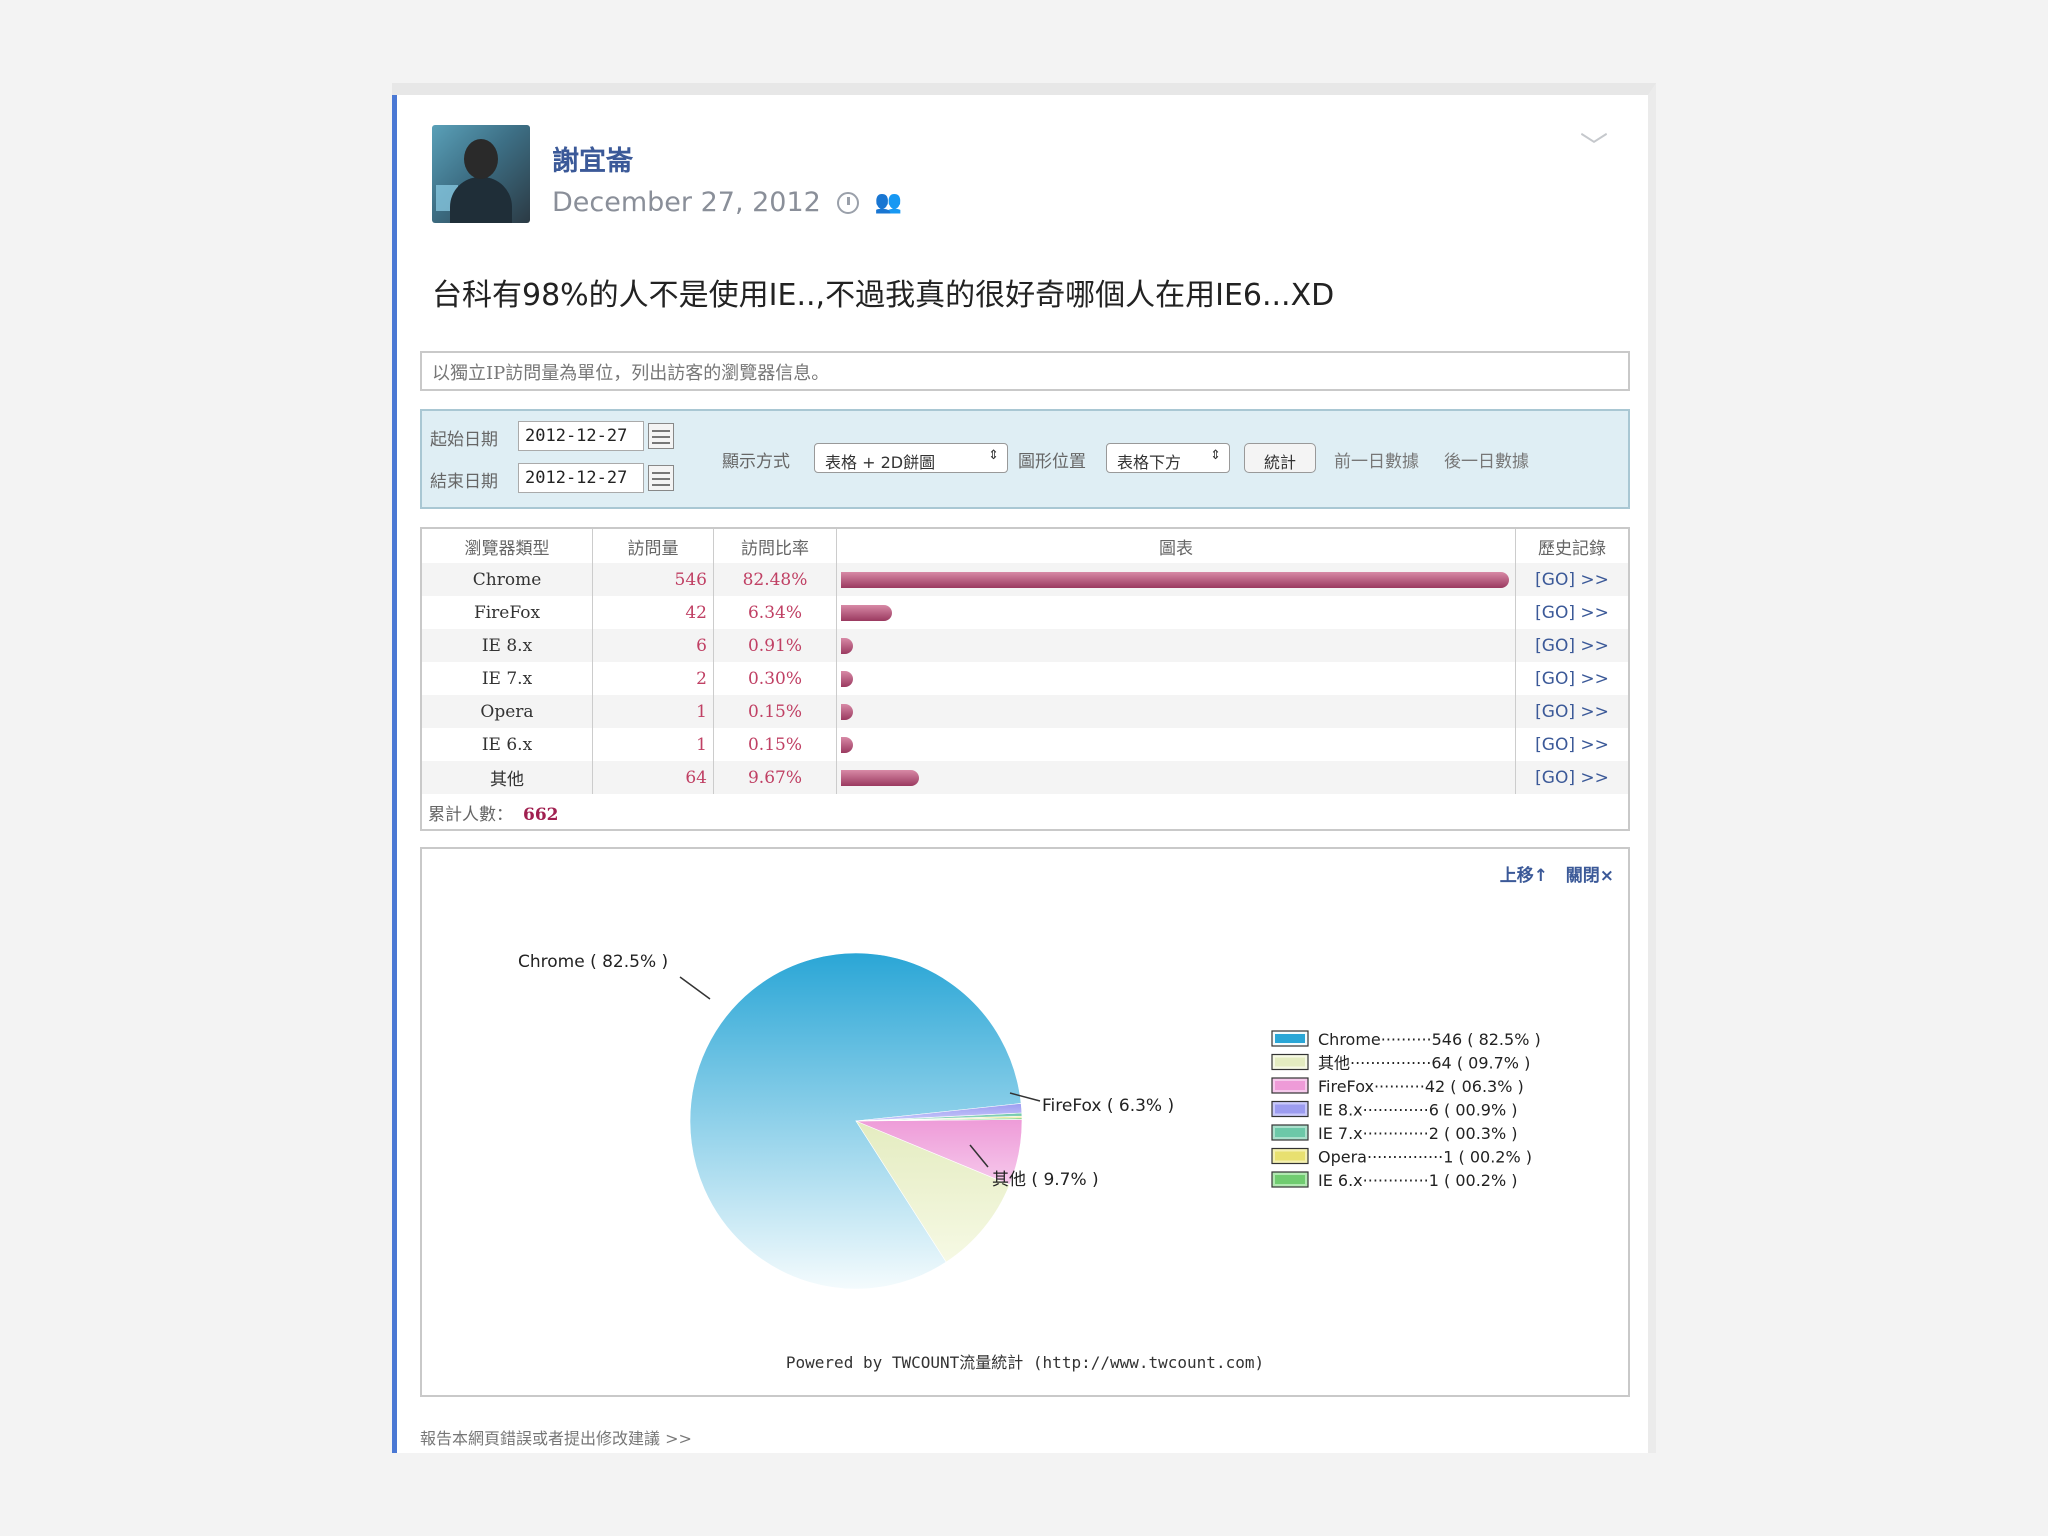 This screenshot has width=2048, height=1536. Describe the element at coordinates (653, 546) in the screenshot. I see `col-header: 訪問量` at that location.